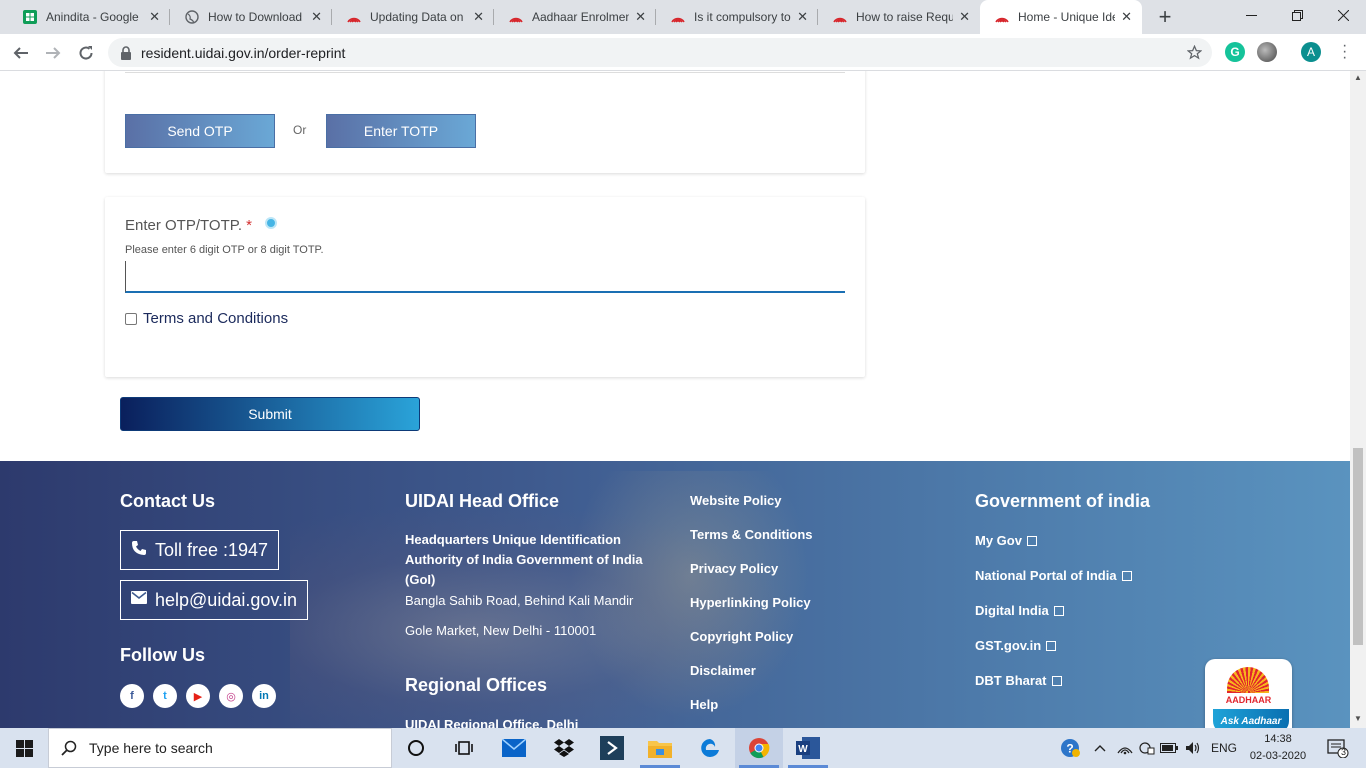  I want to click on youtube-icon: ▶, so click(198, 696).